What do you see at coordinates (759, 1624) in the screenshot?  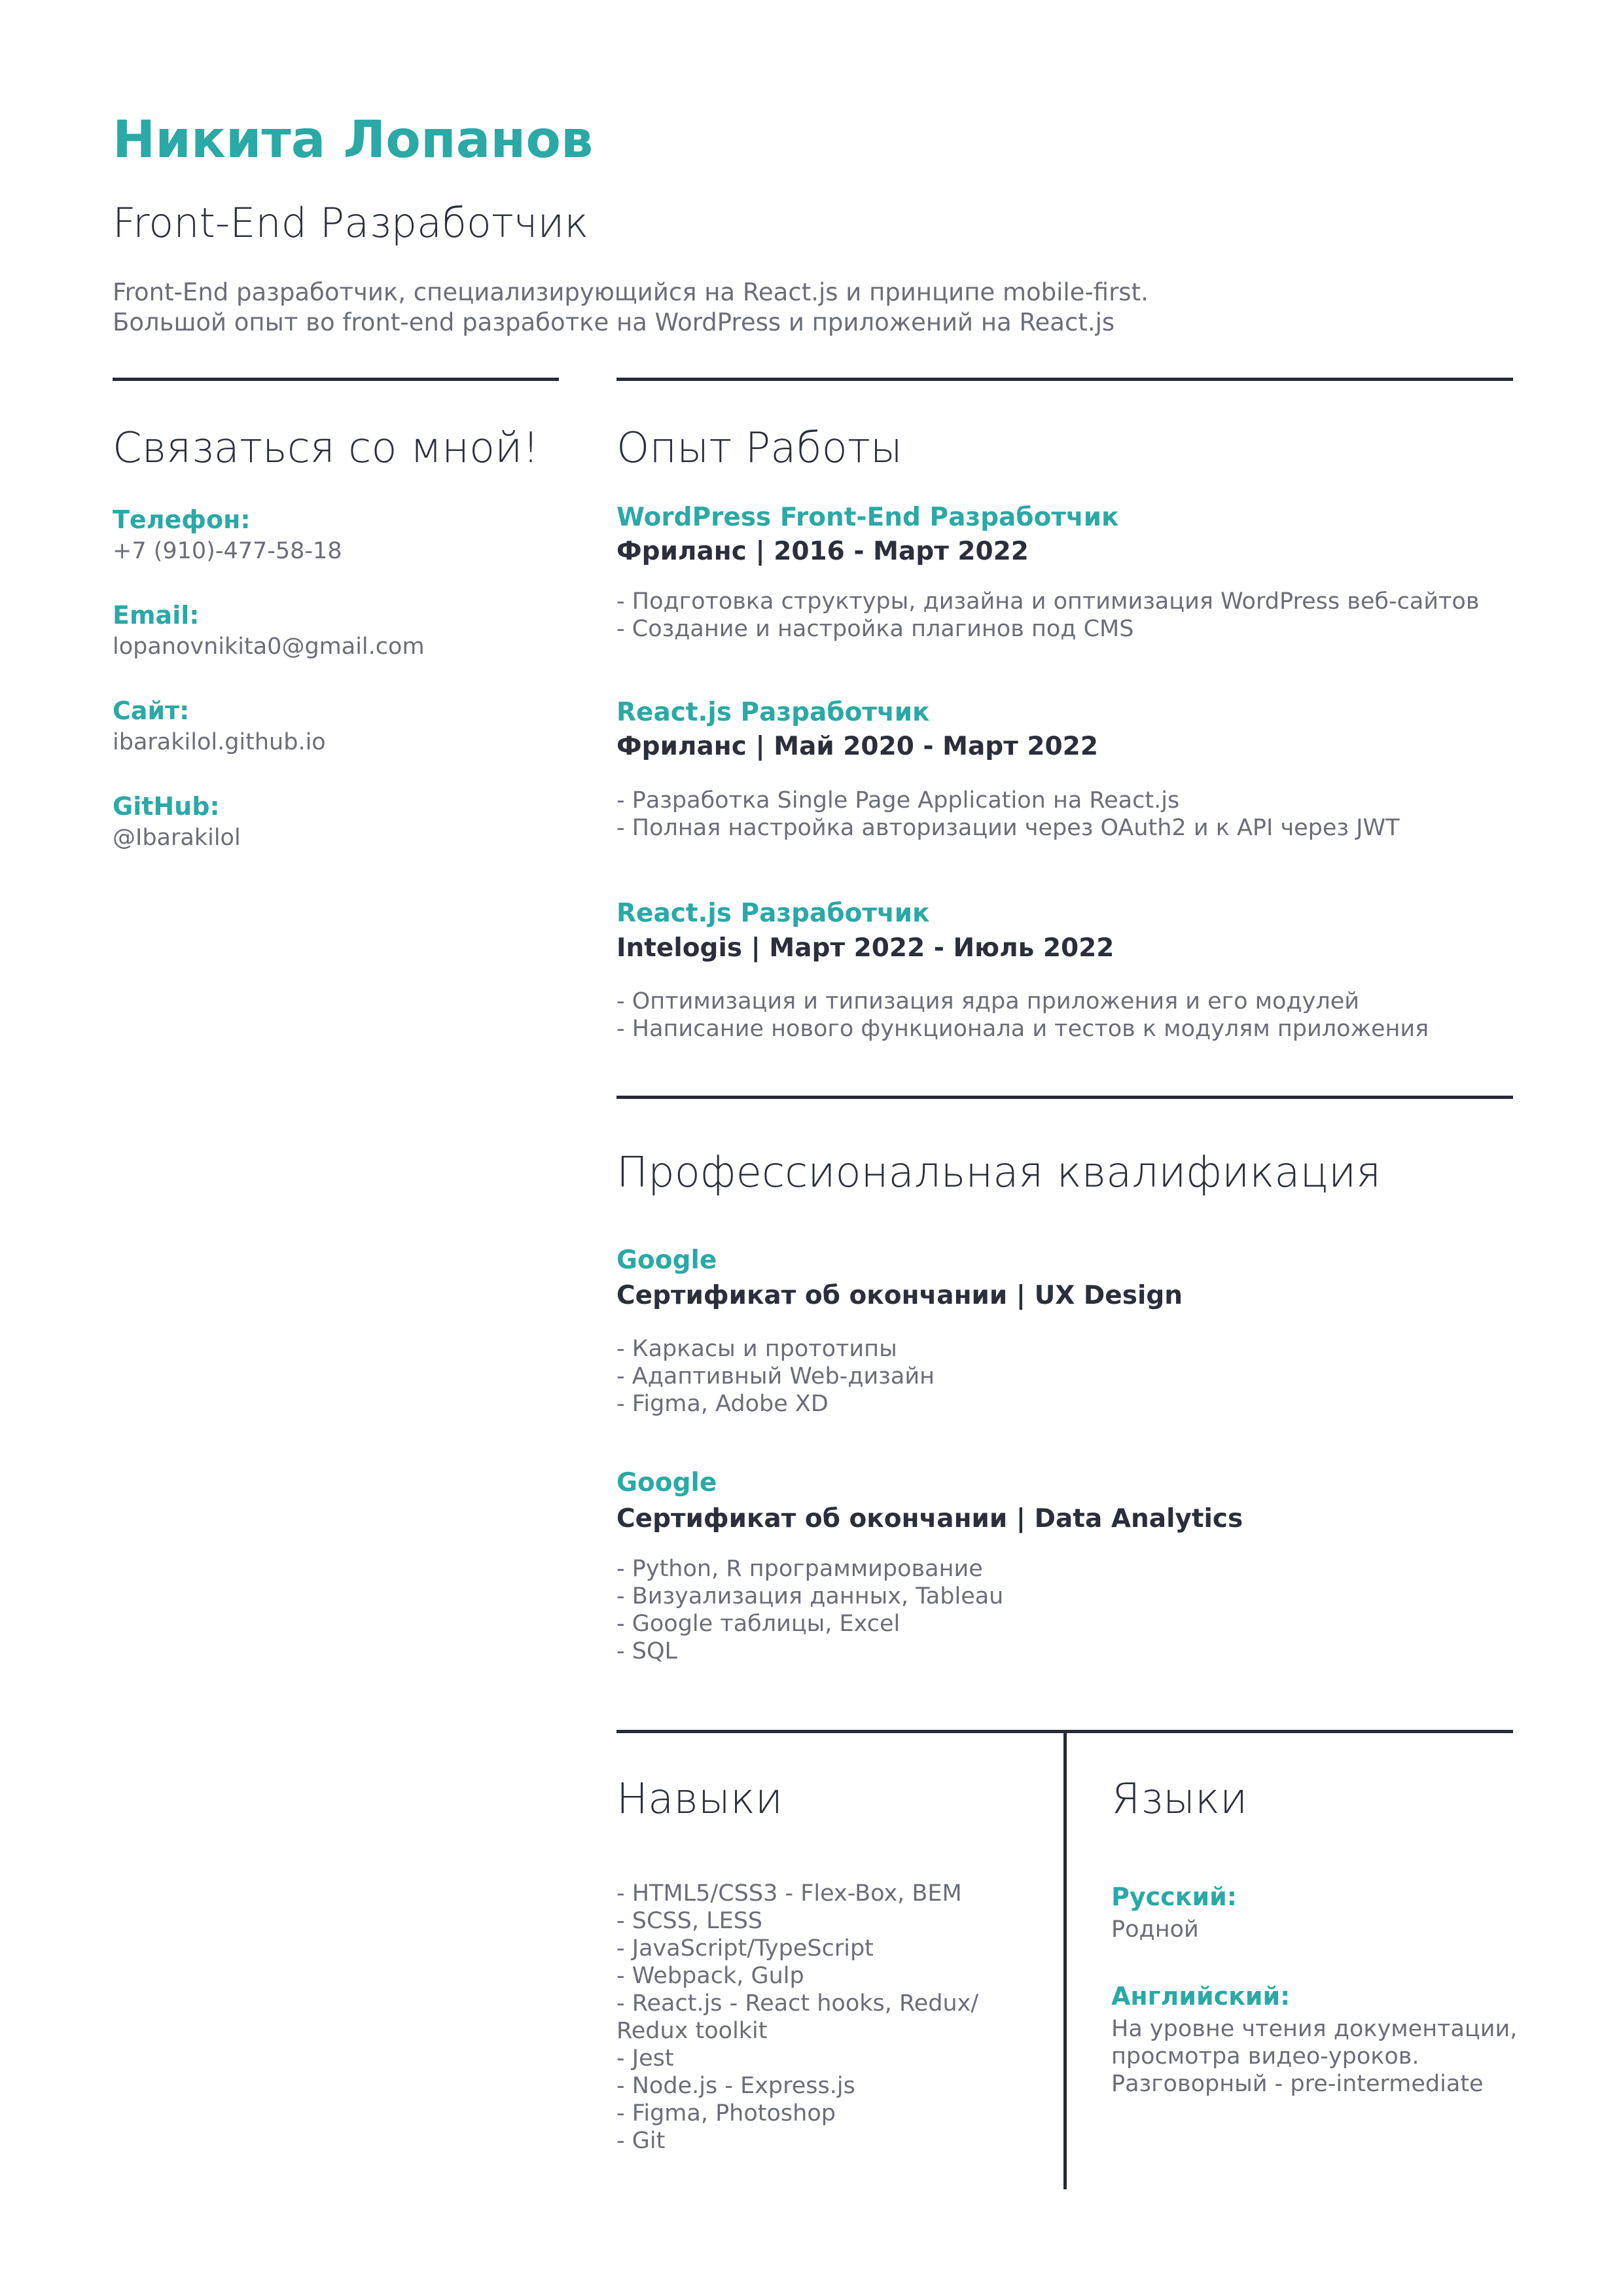 I see `bullet-item: - Google таблицы, Excel` at bounding box center [759, 1624].